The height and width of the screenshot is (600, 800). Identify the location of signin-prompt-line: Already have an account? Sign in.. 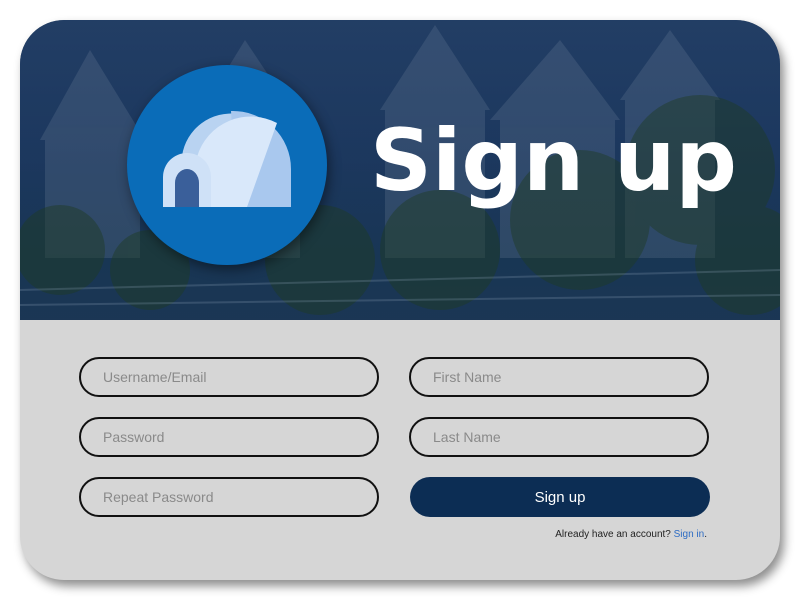
(631, 534).